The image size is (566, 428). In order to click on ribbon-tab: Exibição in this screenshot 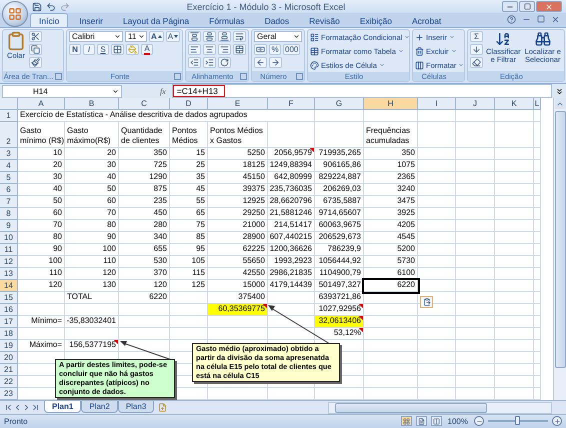, I will do `click(375, 20)`.